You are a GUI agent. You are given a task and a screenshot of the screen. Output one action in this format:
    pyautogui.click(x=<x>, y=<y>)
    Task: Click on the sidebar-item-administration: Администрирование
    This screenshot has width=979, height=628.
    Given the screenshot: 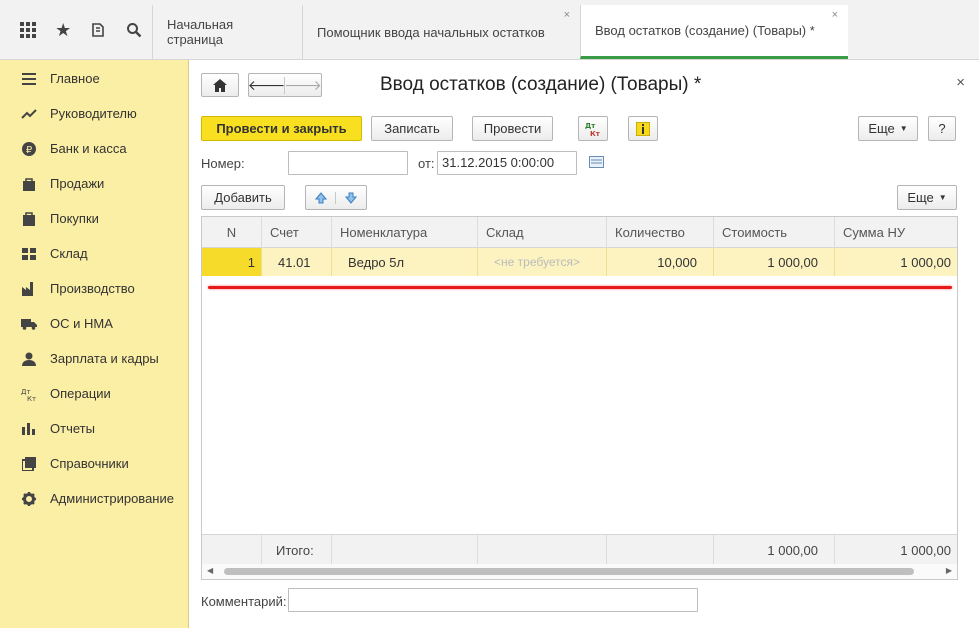 What is the action you would take?
    pyautogui.click(x=94, y=498)
    